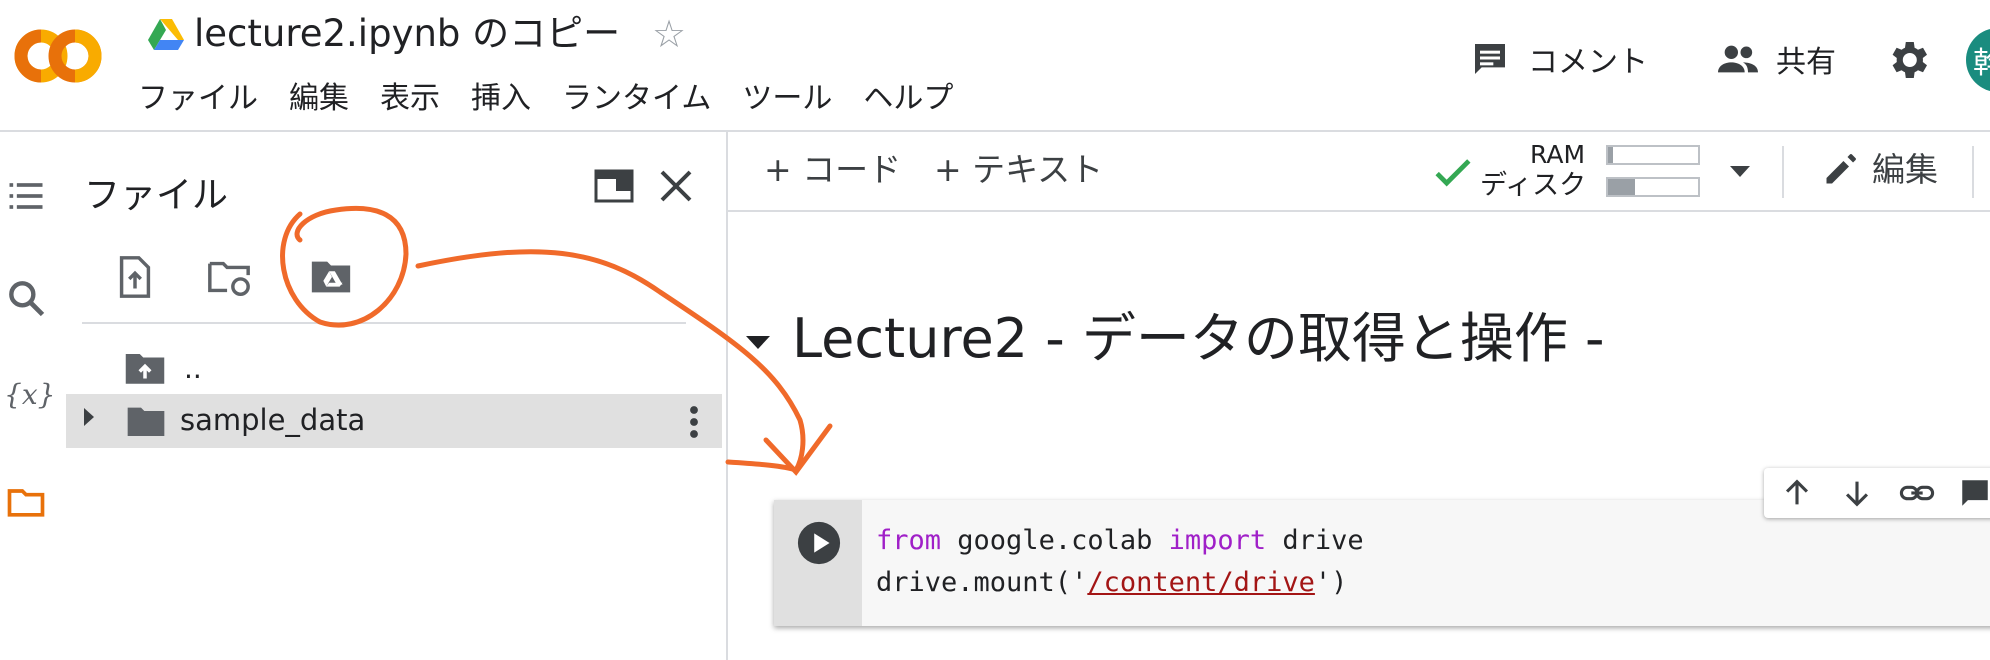 The height and width of the screenshot is (660, 1990). What do you see at coordinates (614, 186) in the screenshot?
I see `open-in-tab-icon` at bounding box center [614, 186].